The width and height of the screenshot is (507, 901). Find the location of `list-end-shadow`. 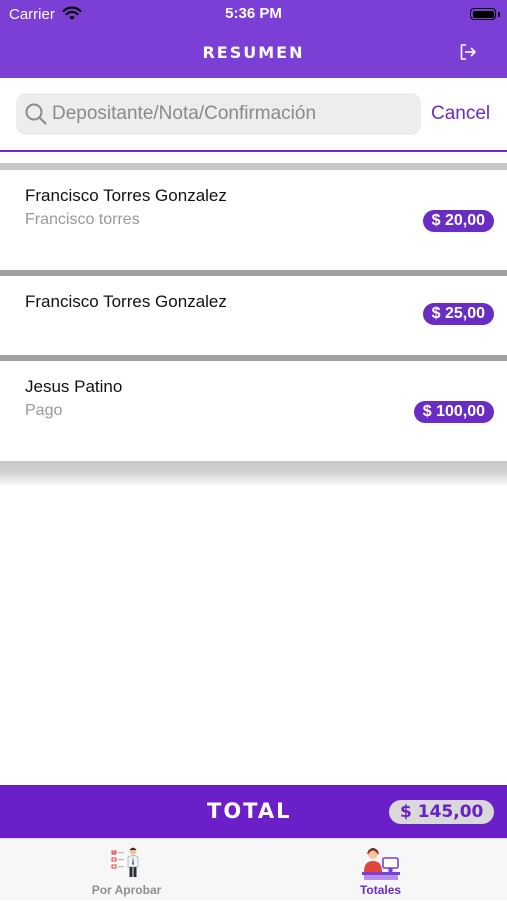

list-end-shadow is located at coordinates (253, 474).